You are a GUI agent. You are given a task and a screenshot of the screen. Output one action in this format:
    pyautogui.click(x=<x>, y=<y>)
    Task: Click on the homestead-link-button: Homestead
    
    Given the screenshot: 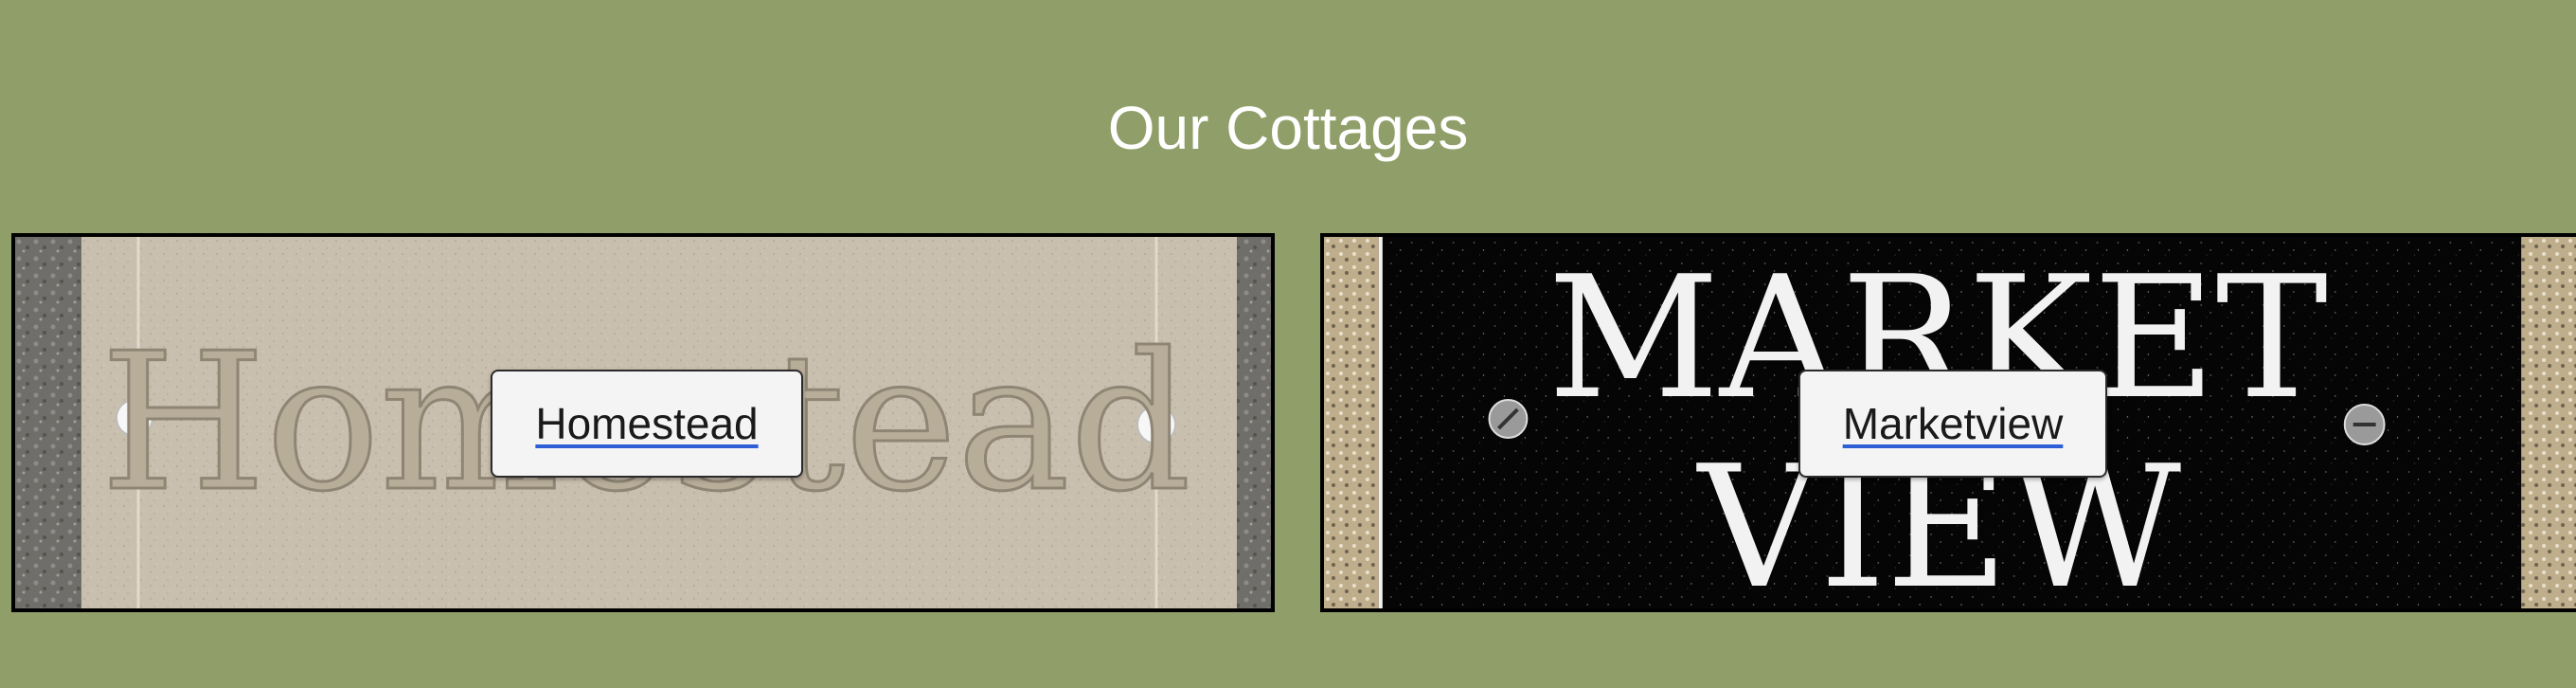 What is the action you would take?
    pyautogui.click(x=647, y=424)
    